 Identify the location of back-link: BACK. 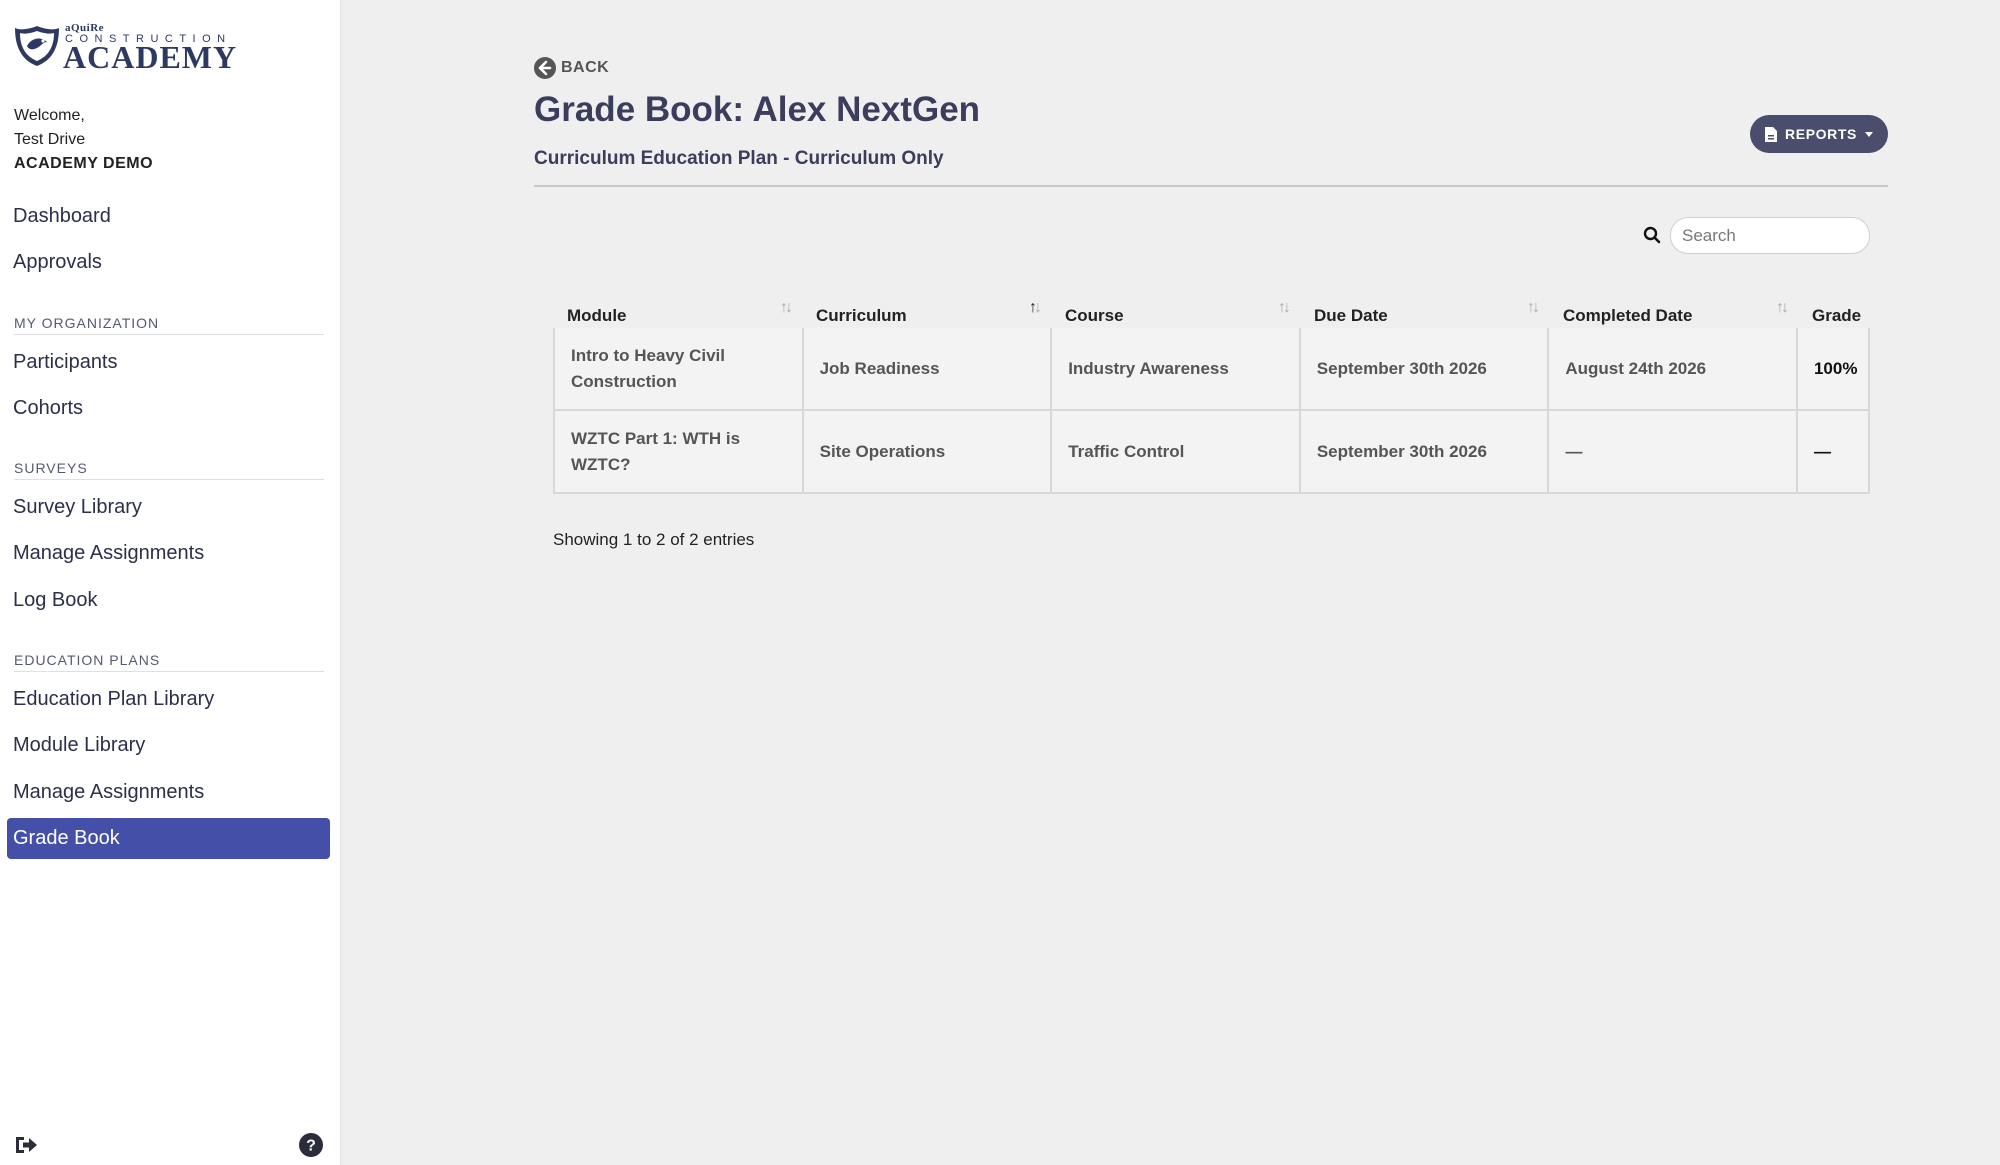
(571, 68).